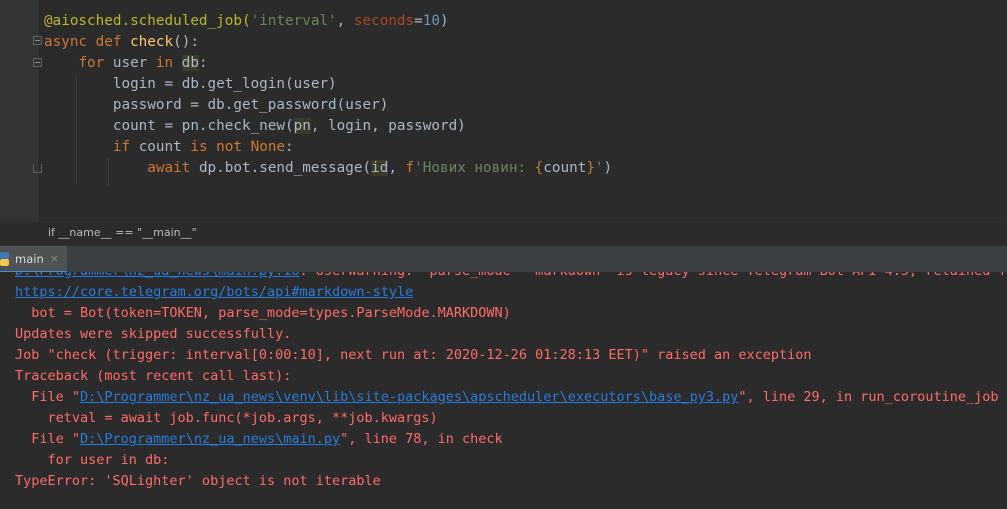  I want to click on console-text: Updates were skipped successfully., so click(153, 334).